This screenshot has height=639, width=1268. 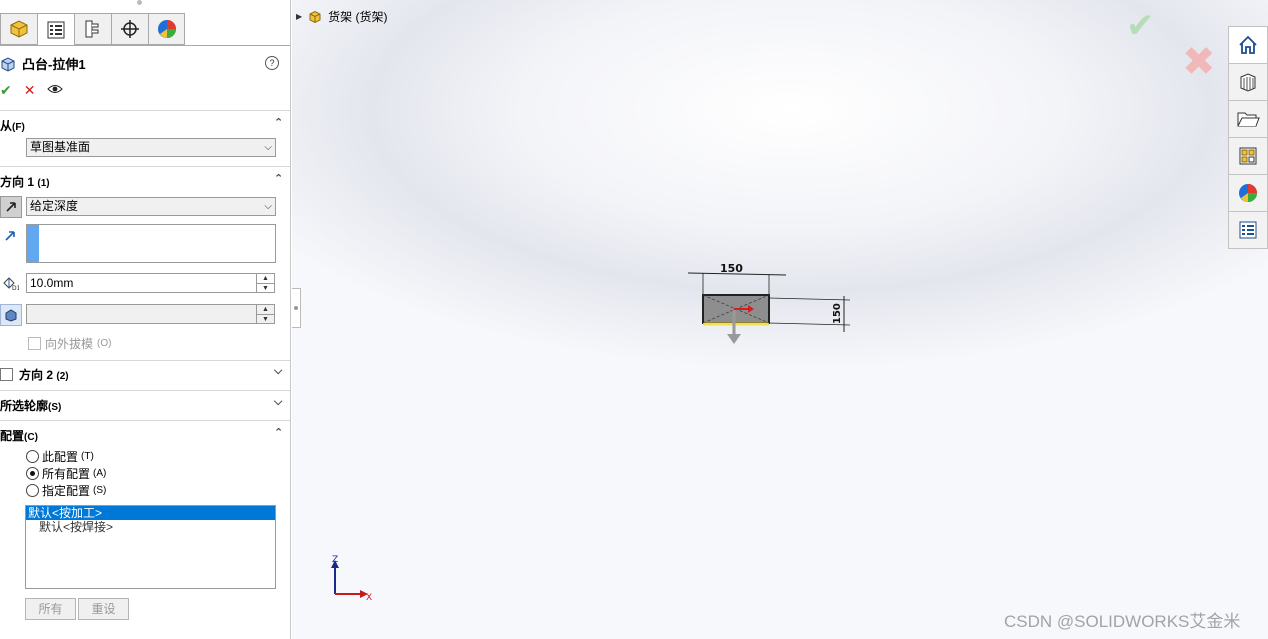 I want to click on tab-property-manager, so click(x=55, y=29).